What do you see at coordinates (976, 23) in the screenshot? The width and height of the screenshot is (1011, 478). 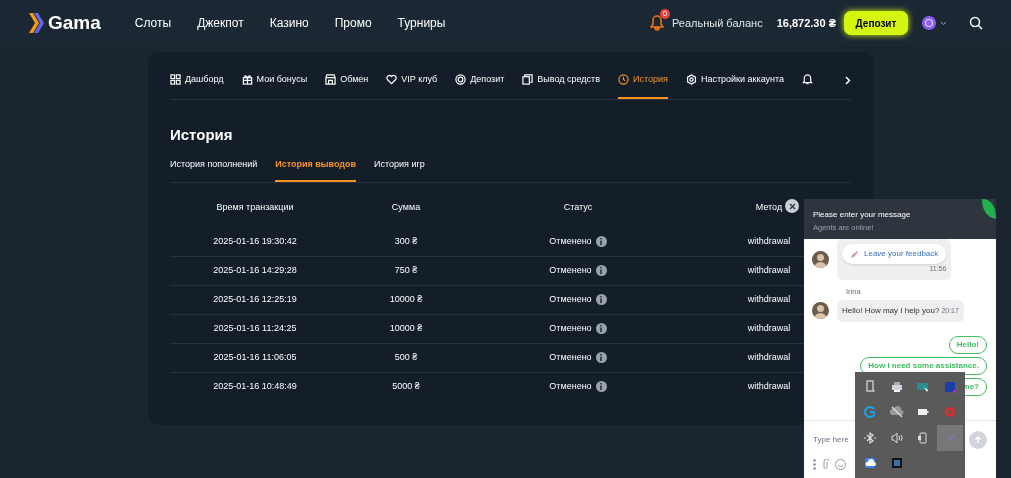 I see `search-icon` at bounding box center [976, 23].